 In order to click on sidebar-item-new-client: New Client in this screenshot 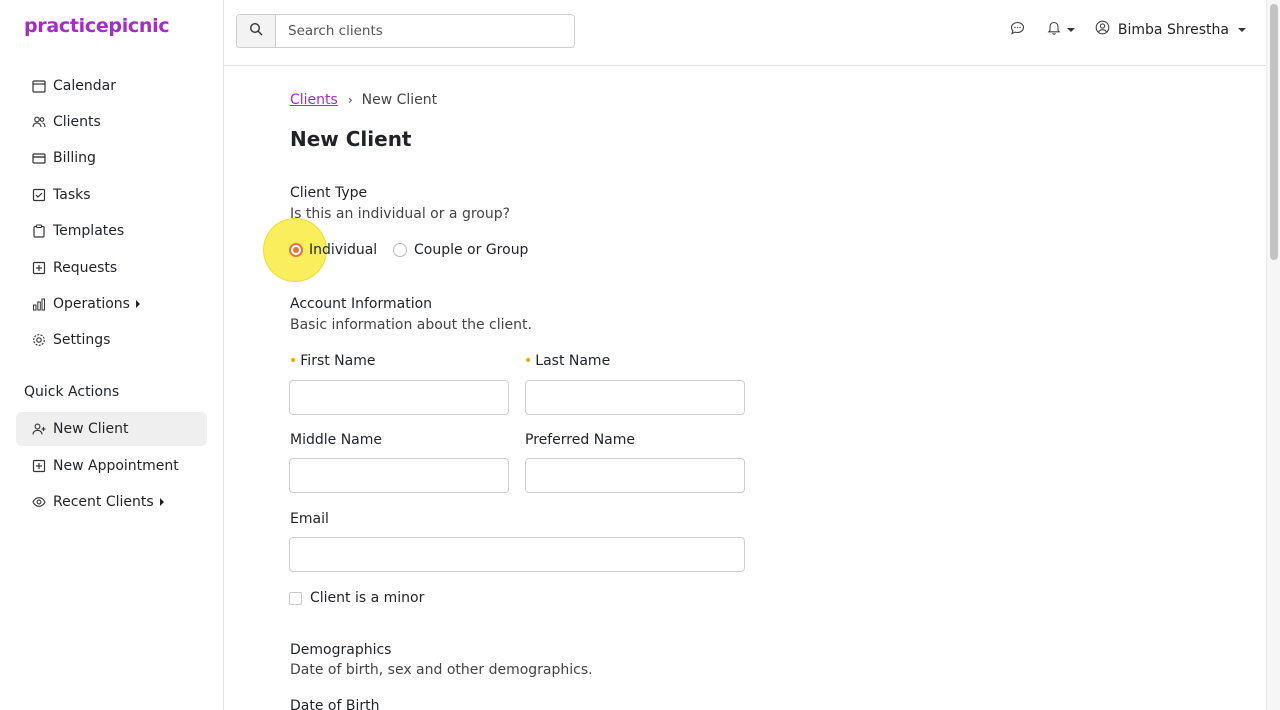, I will do `click(111, 429)`.